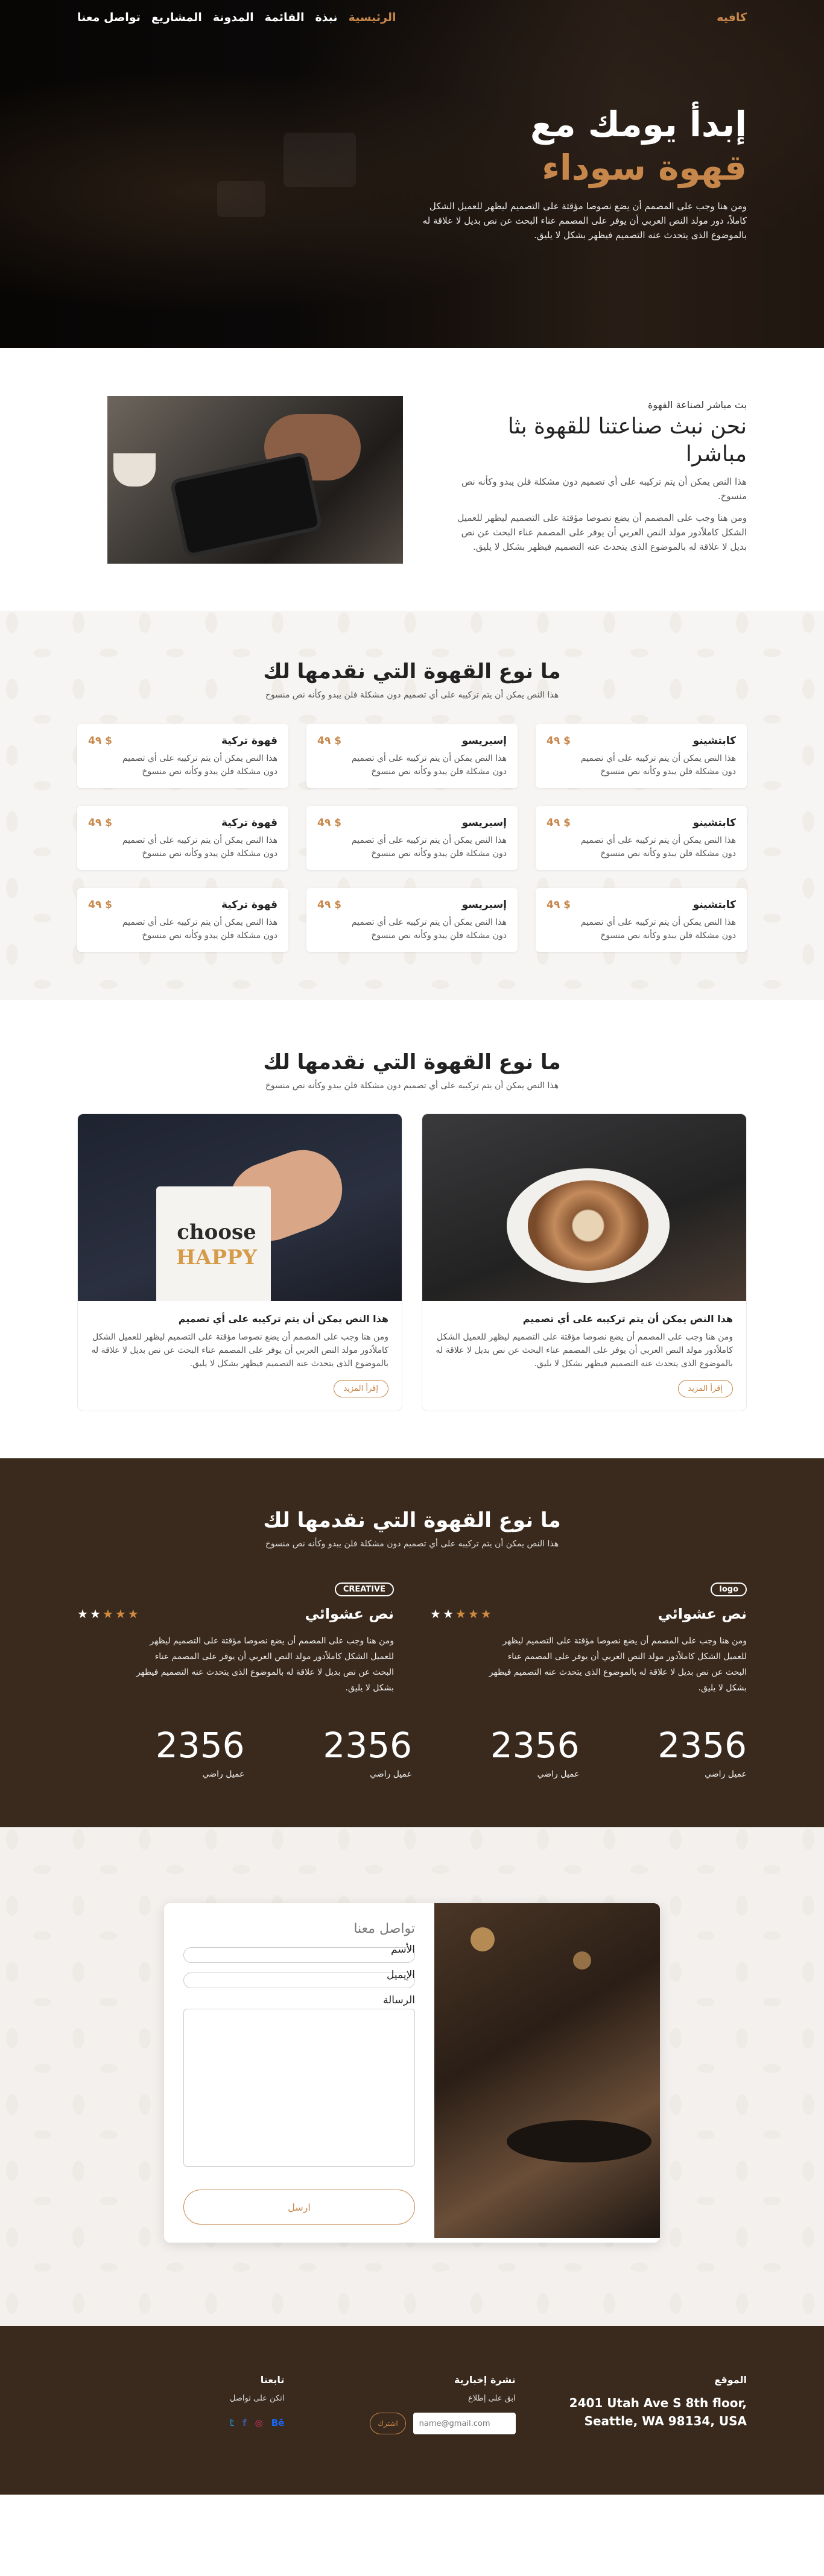 The width and height of the screenshot is (824, 2576). Describe the element at coordinates (176, 17) in the screenshot. I see `nav-item-projects: المشاريع` at that location.